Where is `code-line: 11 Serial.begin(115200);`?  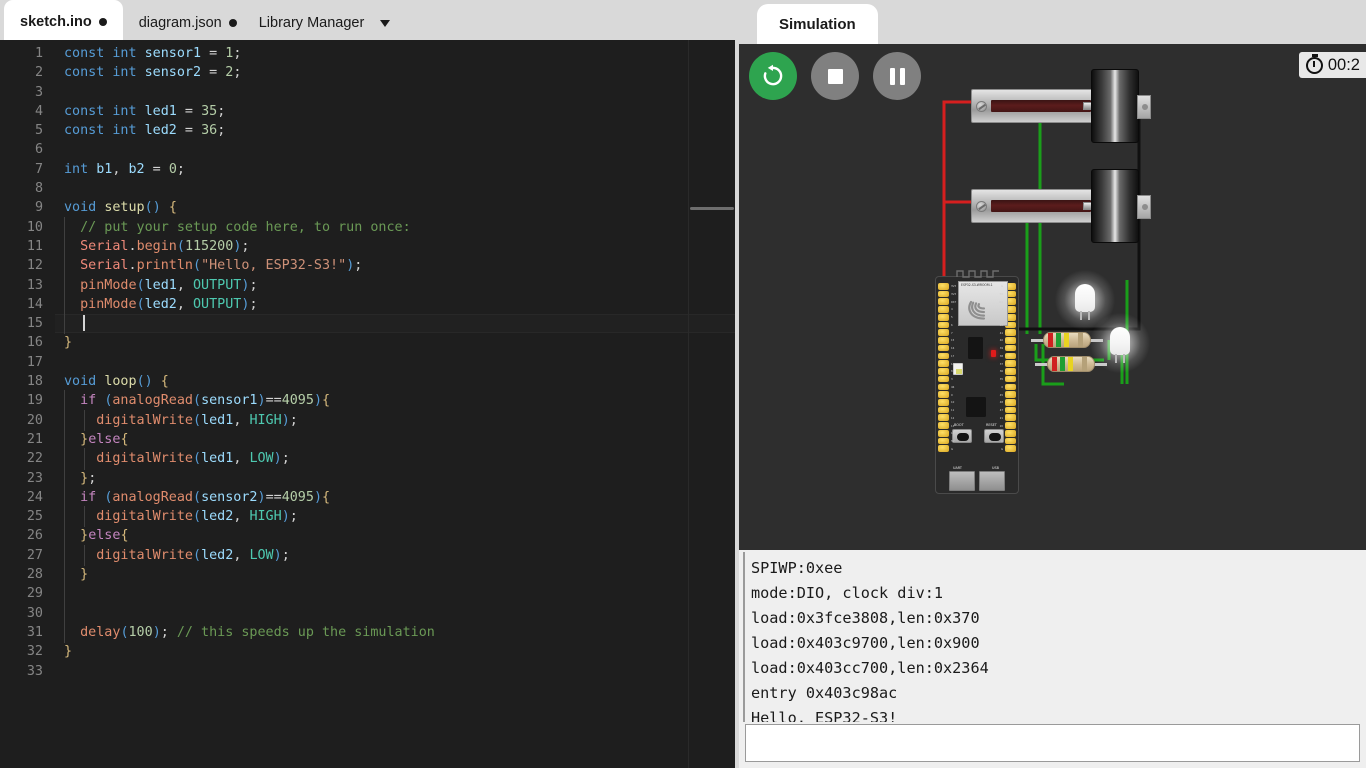
code-line: 11 Serial.begin(115200); is located at coordinates (367, 246).